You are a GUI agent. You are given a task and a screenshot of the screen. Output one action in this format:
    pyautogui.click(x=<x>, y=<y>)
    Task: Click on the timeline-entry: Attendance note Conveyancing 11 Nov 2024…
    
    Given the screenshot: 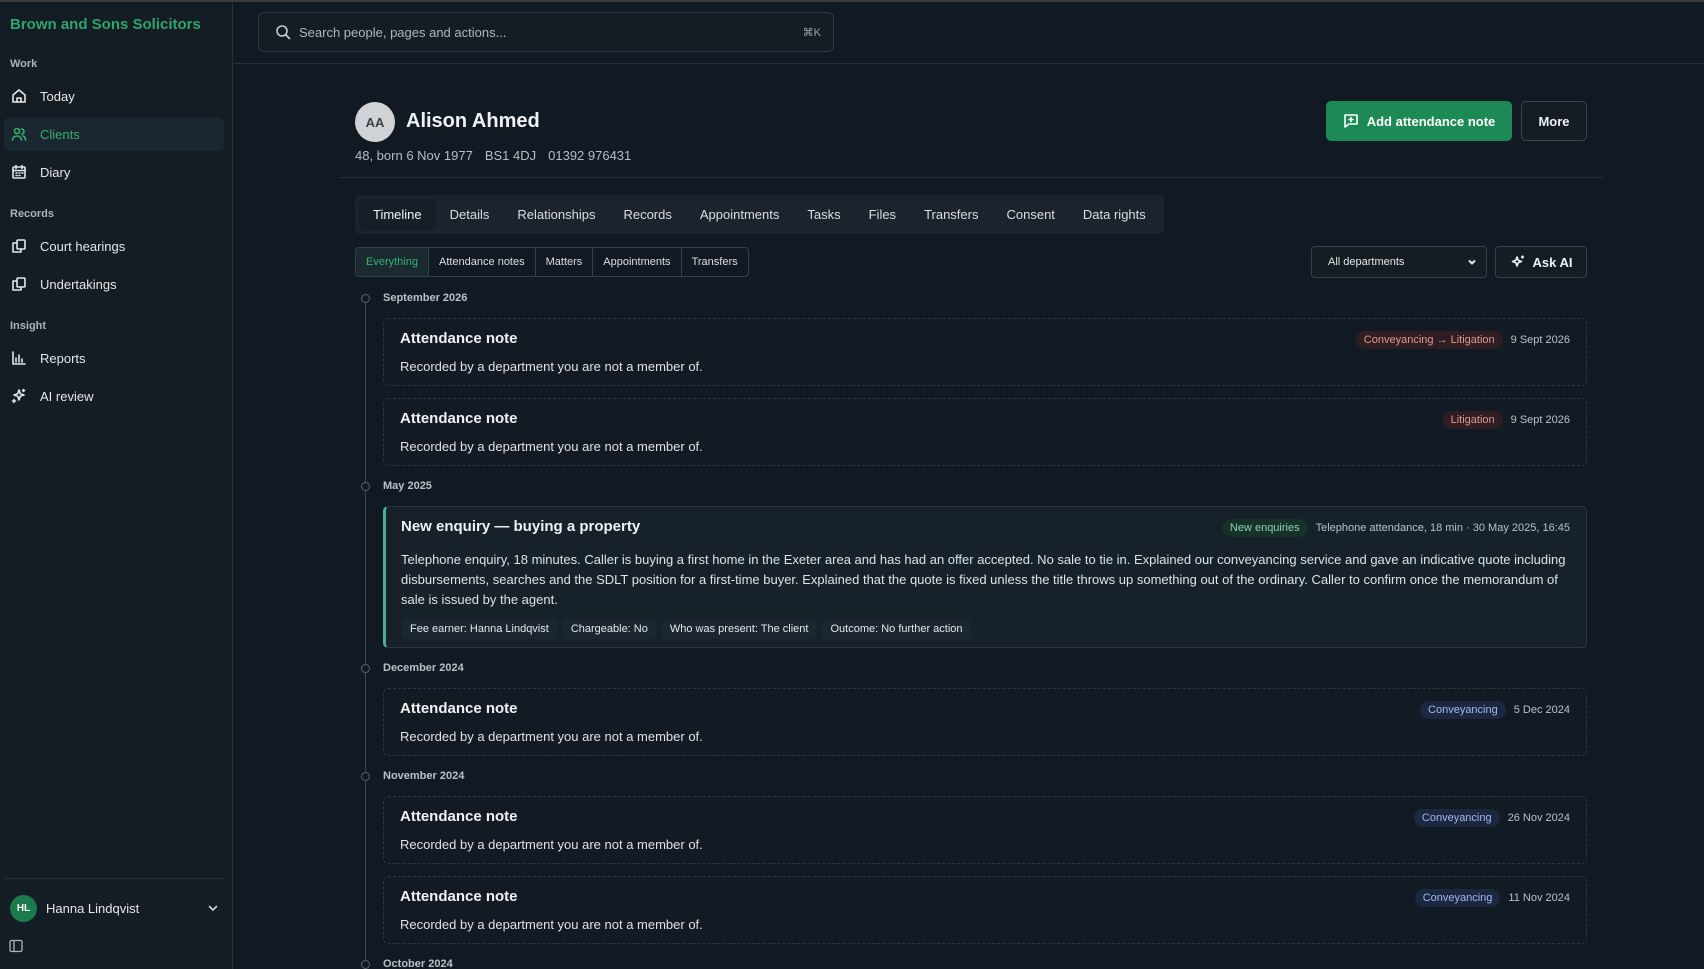 What is the action you would take?
    pyautogui.click(x=985, y=910)
    